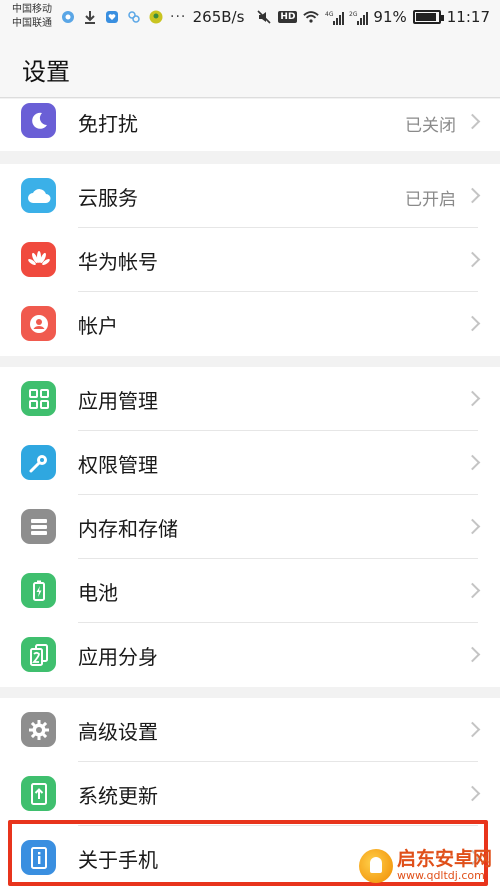  I want to click on settings-item-do-not-disturb: 免打扰 已关闭, so click(250, 125).